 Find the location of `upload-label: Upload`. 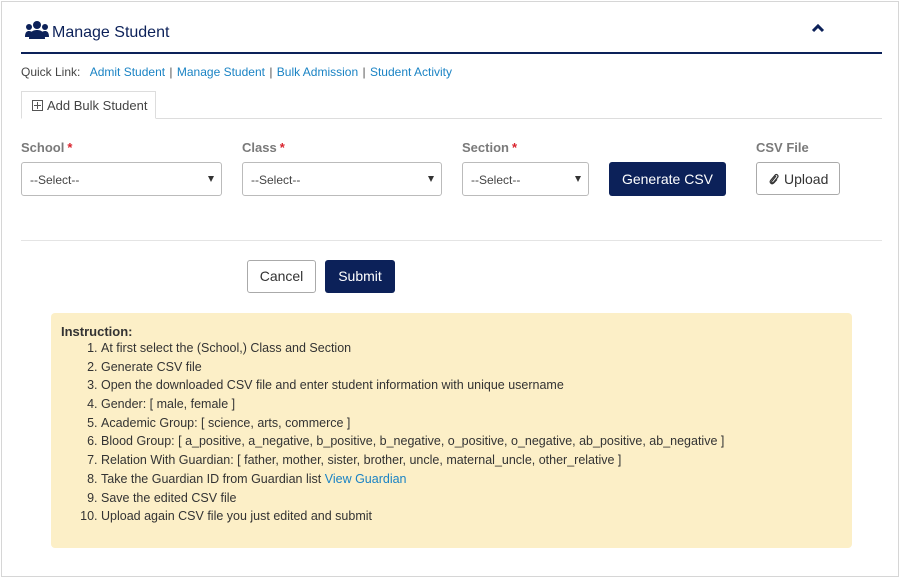

upload-label: Upload is located at coordinates (806, 179).